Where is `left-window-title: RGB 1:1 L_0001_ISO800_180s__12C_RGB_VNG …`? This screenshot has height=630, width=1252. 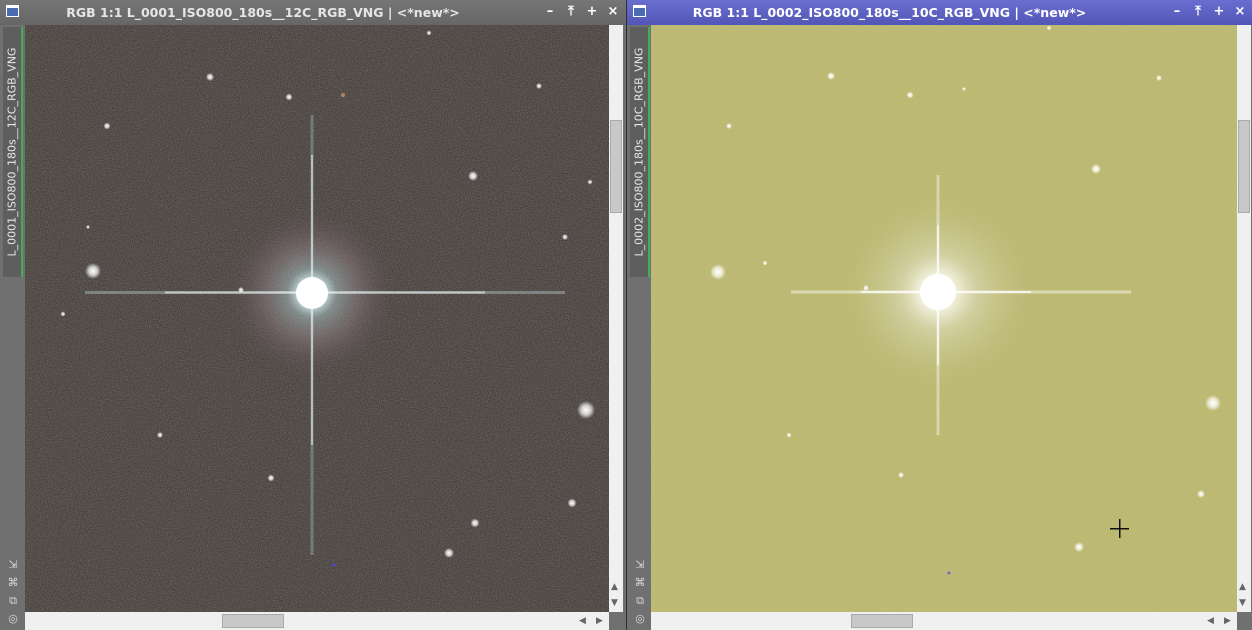
left-window-title: RGB 1:1 L_0001_ISO800_180s__12C_RGB_VNG … is located at coordinates (263, 12).